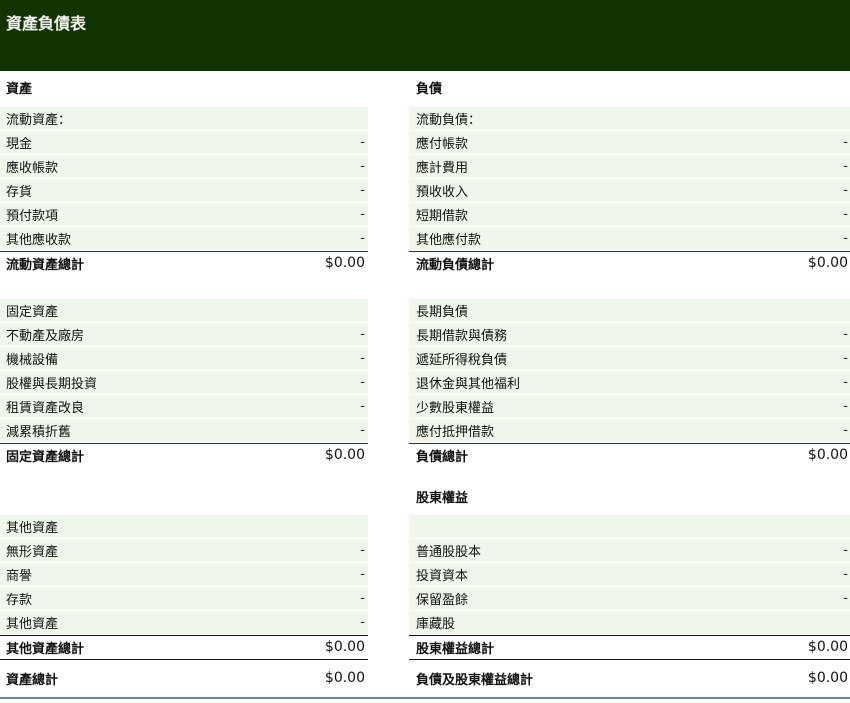  What do you see at coordinates (442, 498) in the screenshot?
I see `equity-heading: 股東權益` at bounding box center [442, 498].